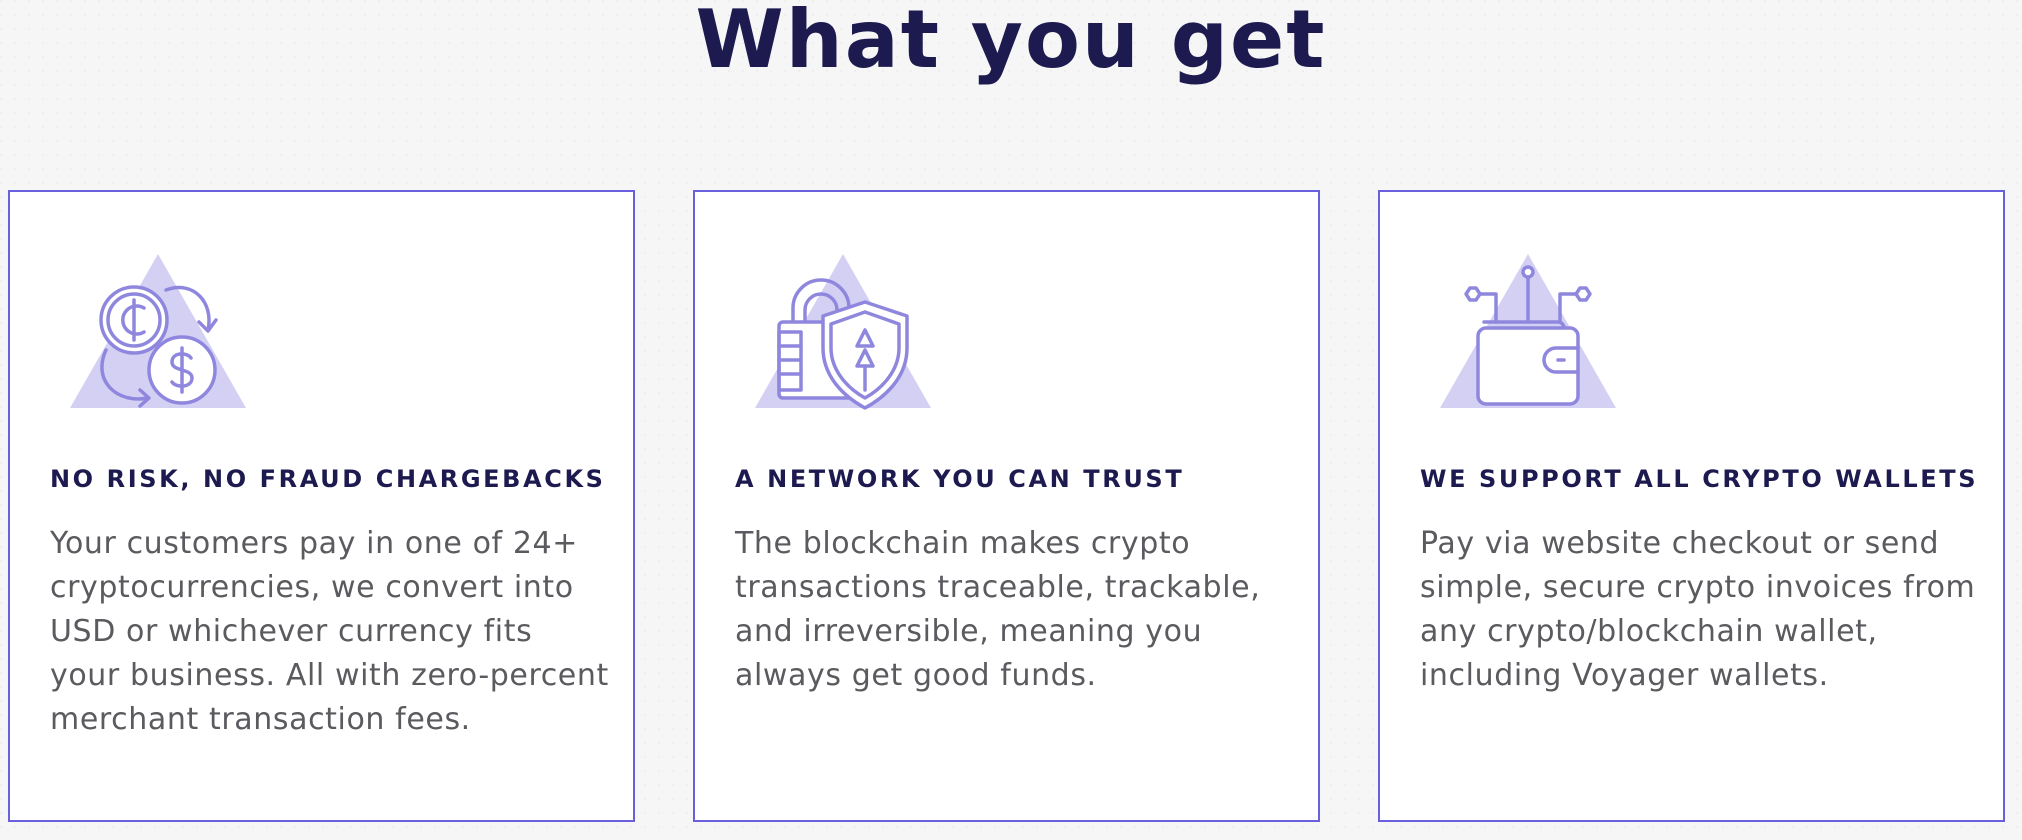  Describe the element at coordinates (158, 332) in the screenshot. I see `currency-exchange-icon` at that location.